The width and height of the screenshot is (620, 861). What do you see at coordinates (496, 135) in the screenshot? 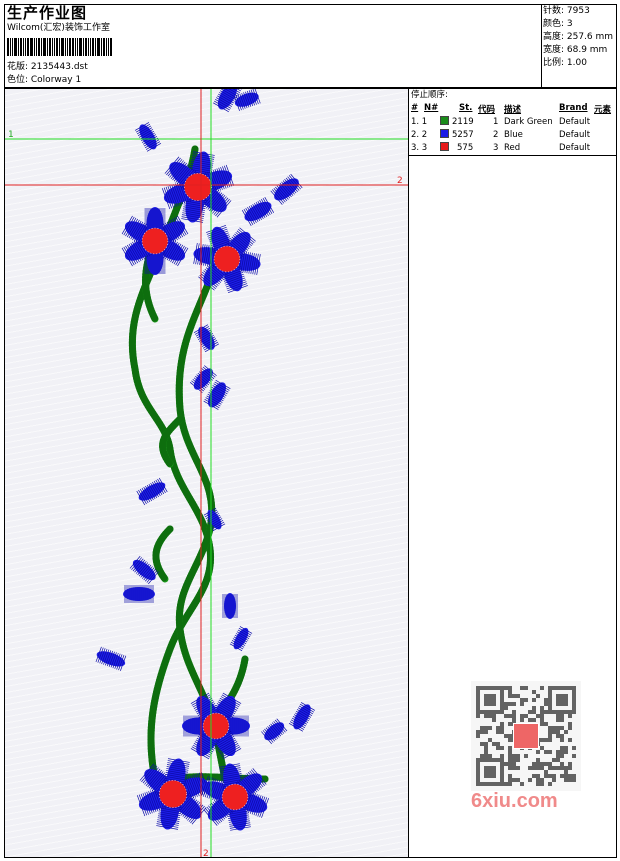
I see `legend-row-code: 2` at bounding box center [496, 135].